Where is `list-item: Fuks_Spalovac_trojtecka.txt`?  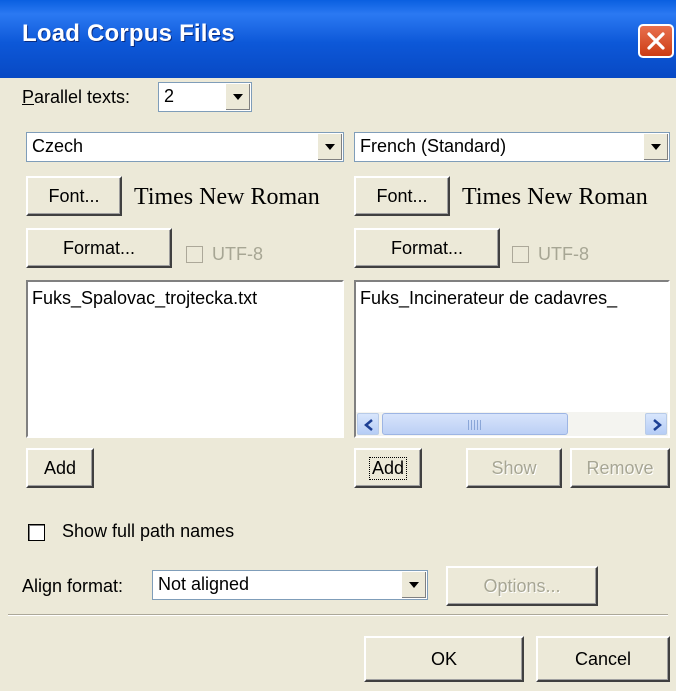
list-item: Fuks_Spalovac_trojtecka.txt is located at coordinates (144, 298).